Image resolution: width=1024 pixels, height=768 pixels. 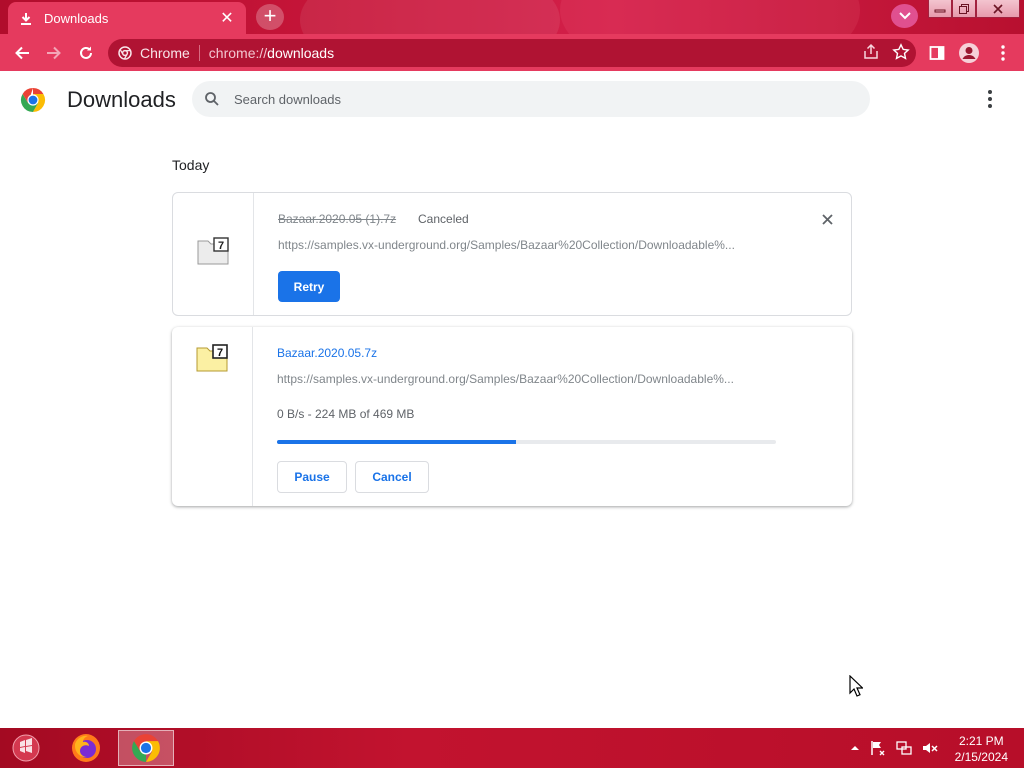 I want to click on mouse-cursor-icon, so click(x=856, y=686).